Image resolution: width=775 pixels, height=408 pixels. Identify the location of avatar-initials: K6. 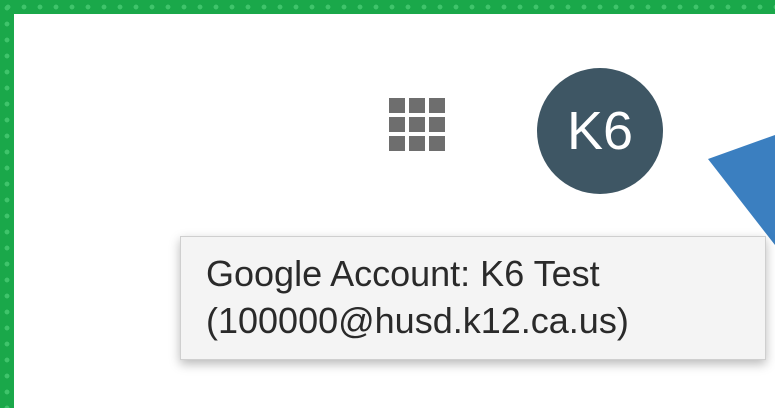
(600, 131).